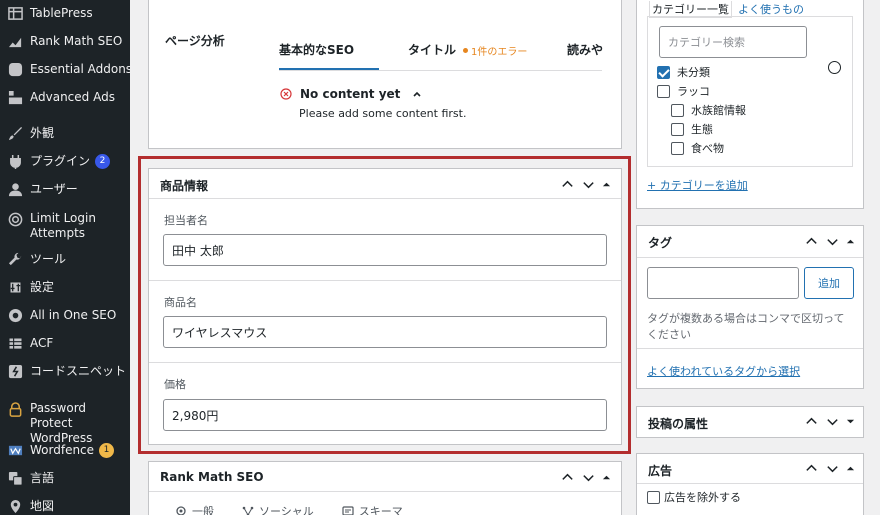 This screenshot has width=880, height=515. Describe the element at coordinates (385, 415) in the screenshot. I see `price-input: 2,980円` at that location.